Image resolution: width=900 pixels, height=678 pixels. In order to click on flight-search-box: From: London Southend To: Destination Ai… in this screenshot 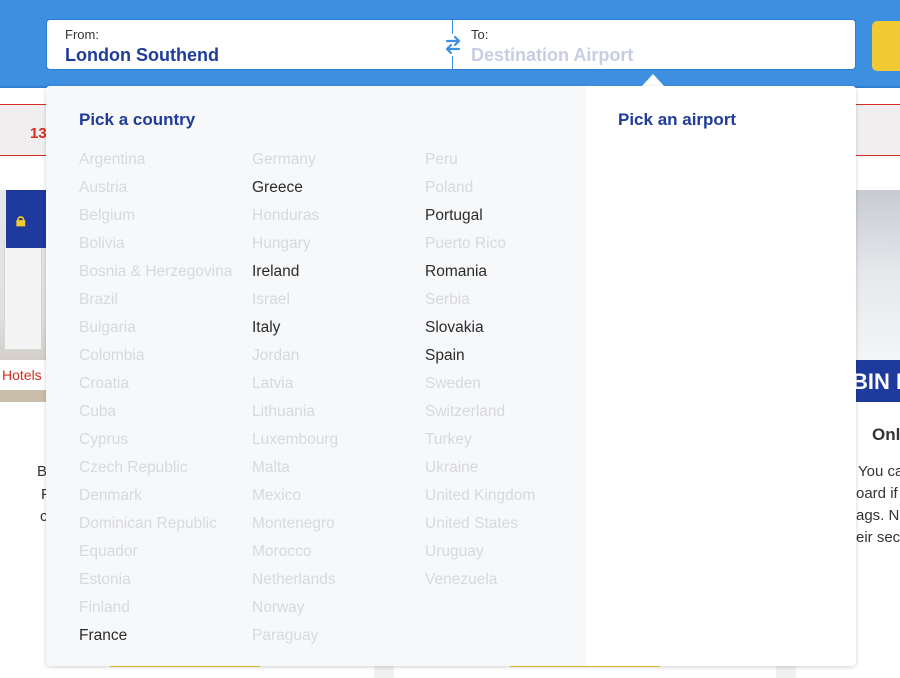, I will do `click(451, 44)`.